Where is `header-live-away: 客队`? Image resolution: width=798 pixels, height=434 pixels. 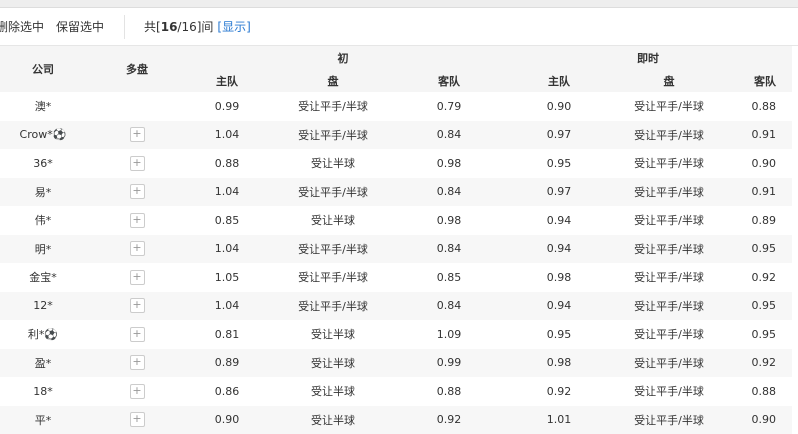 header-live-away: 客队 is located at coordinates (758, 80).